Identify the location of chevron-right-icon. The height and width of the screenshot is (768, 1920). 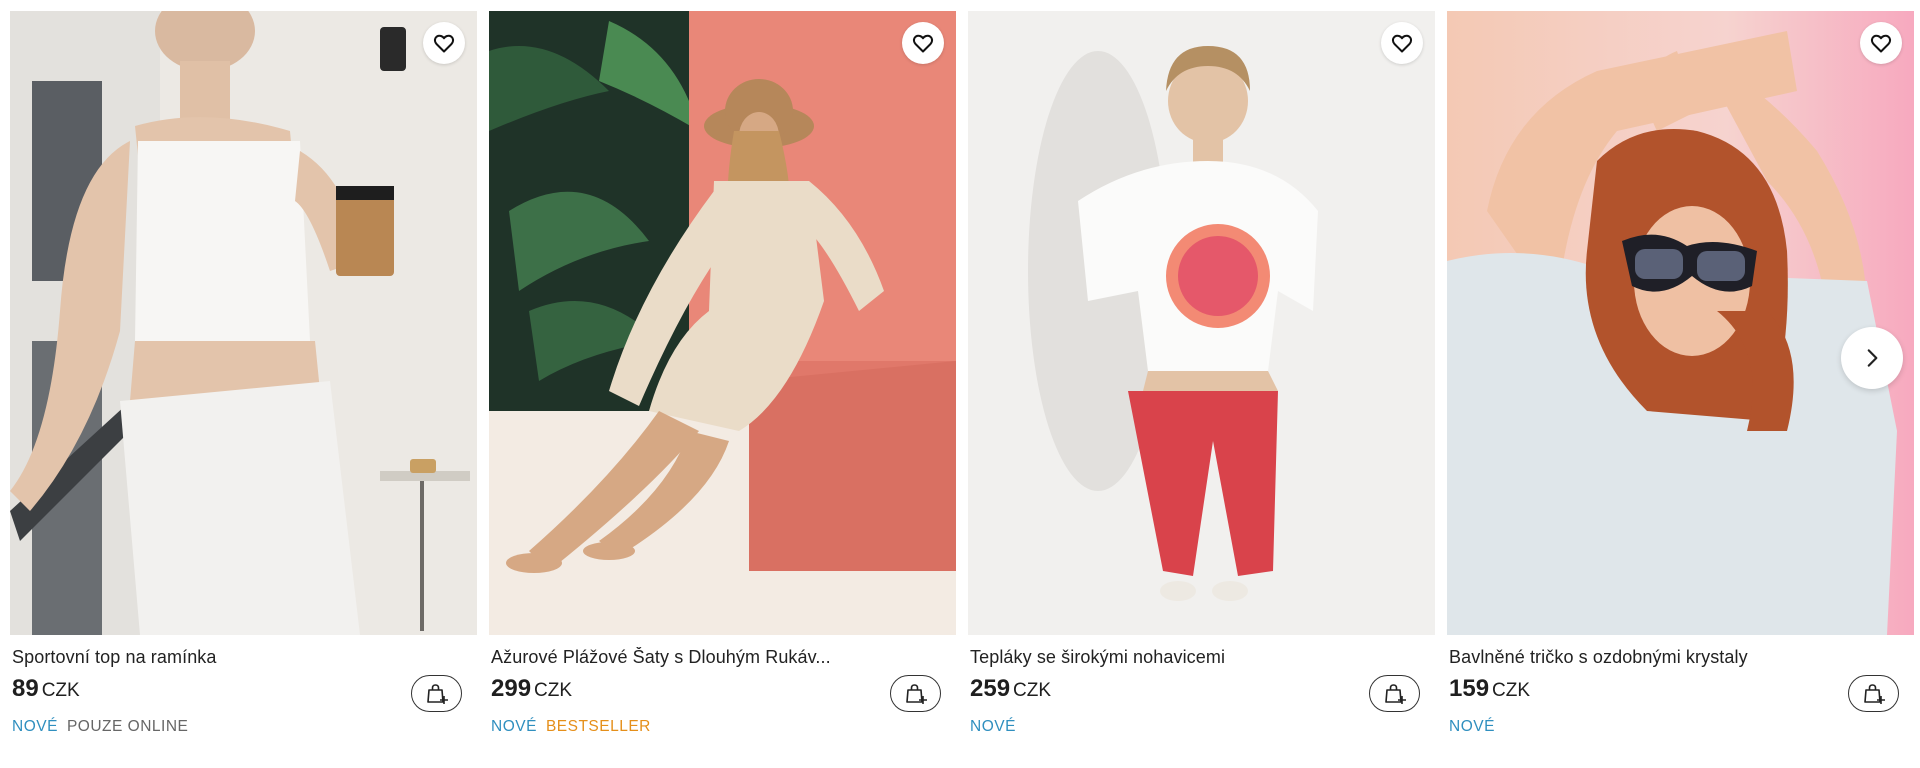
(1872, 358).